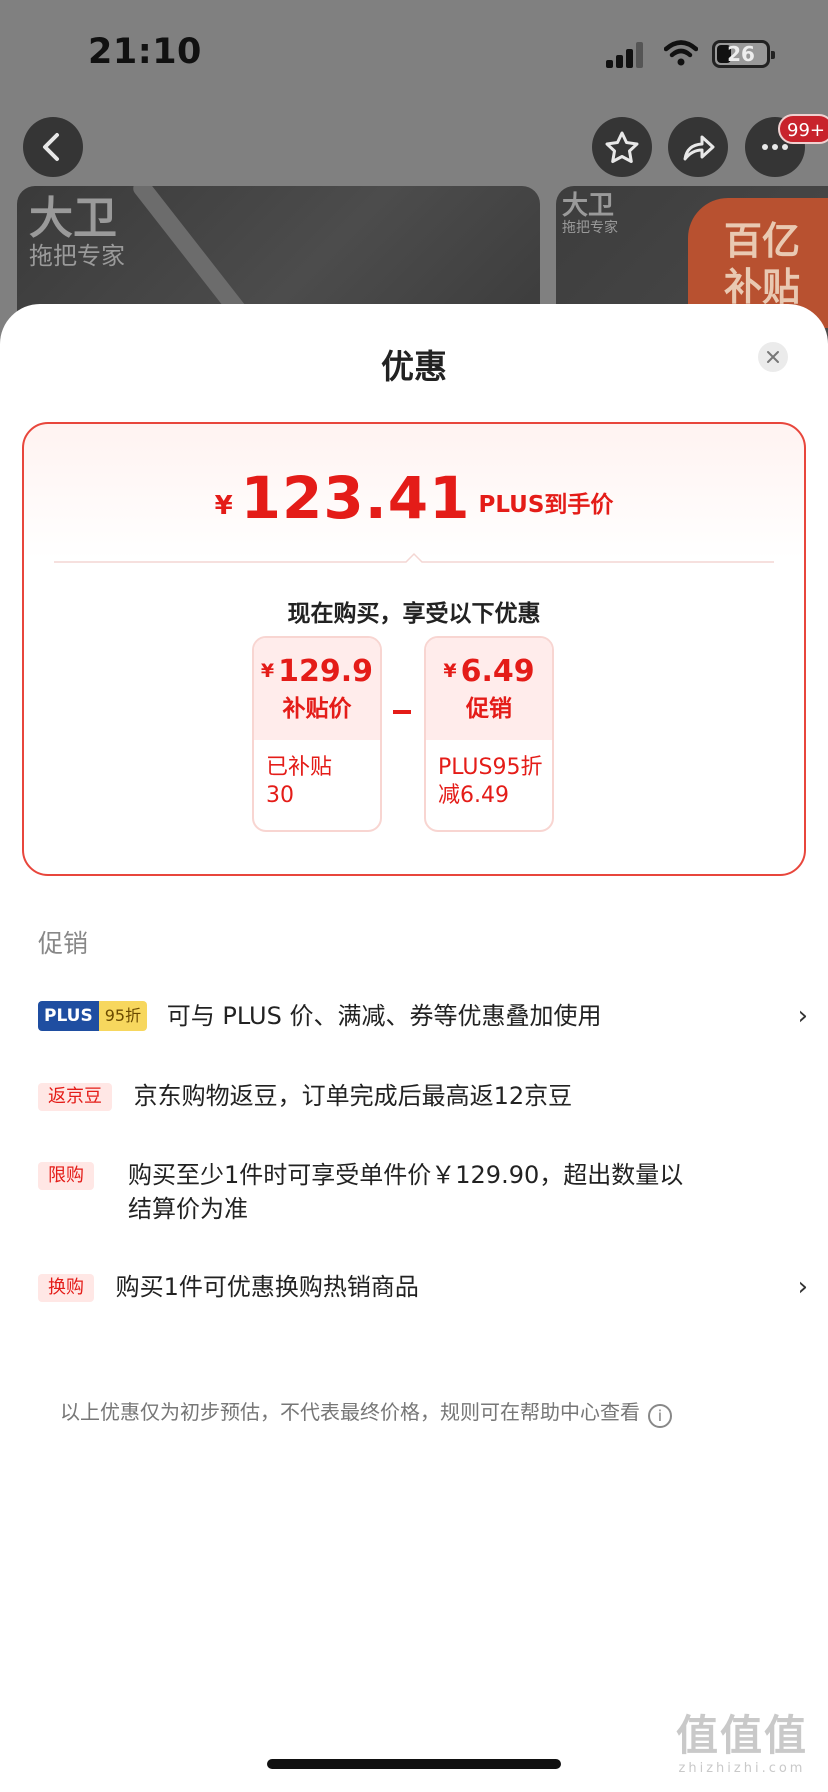 The width and height of the screenshot is (828, 1792). What do you see at coordinates (63, 943) in the screenshot?
I see `section-label: 促销` at bounding box center [63, 943].